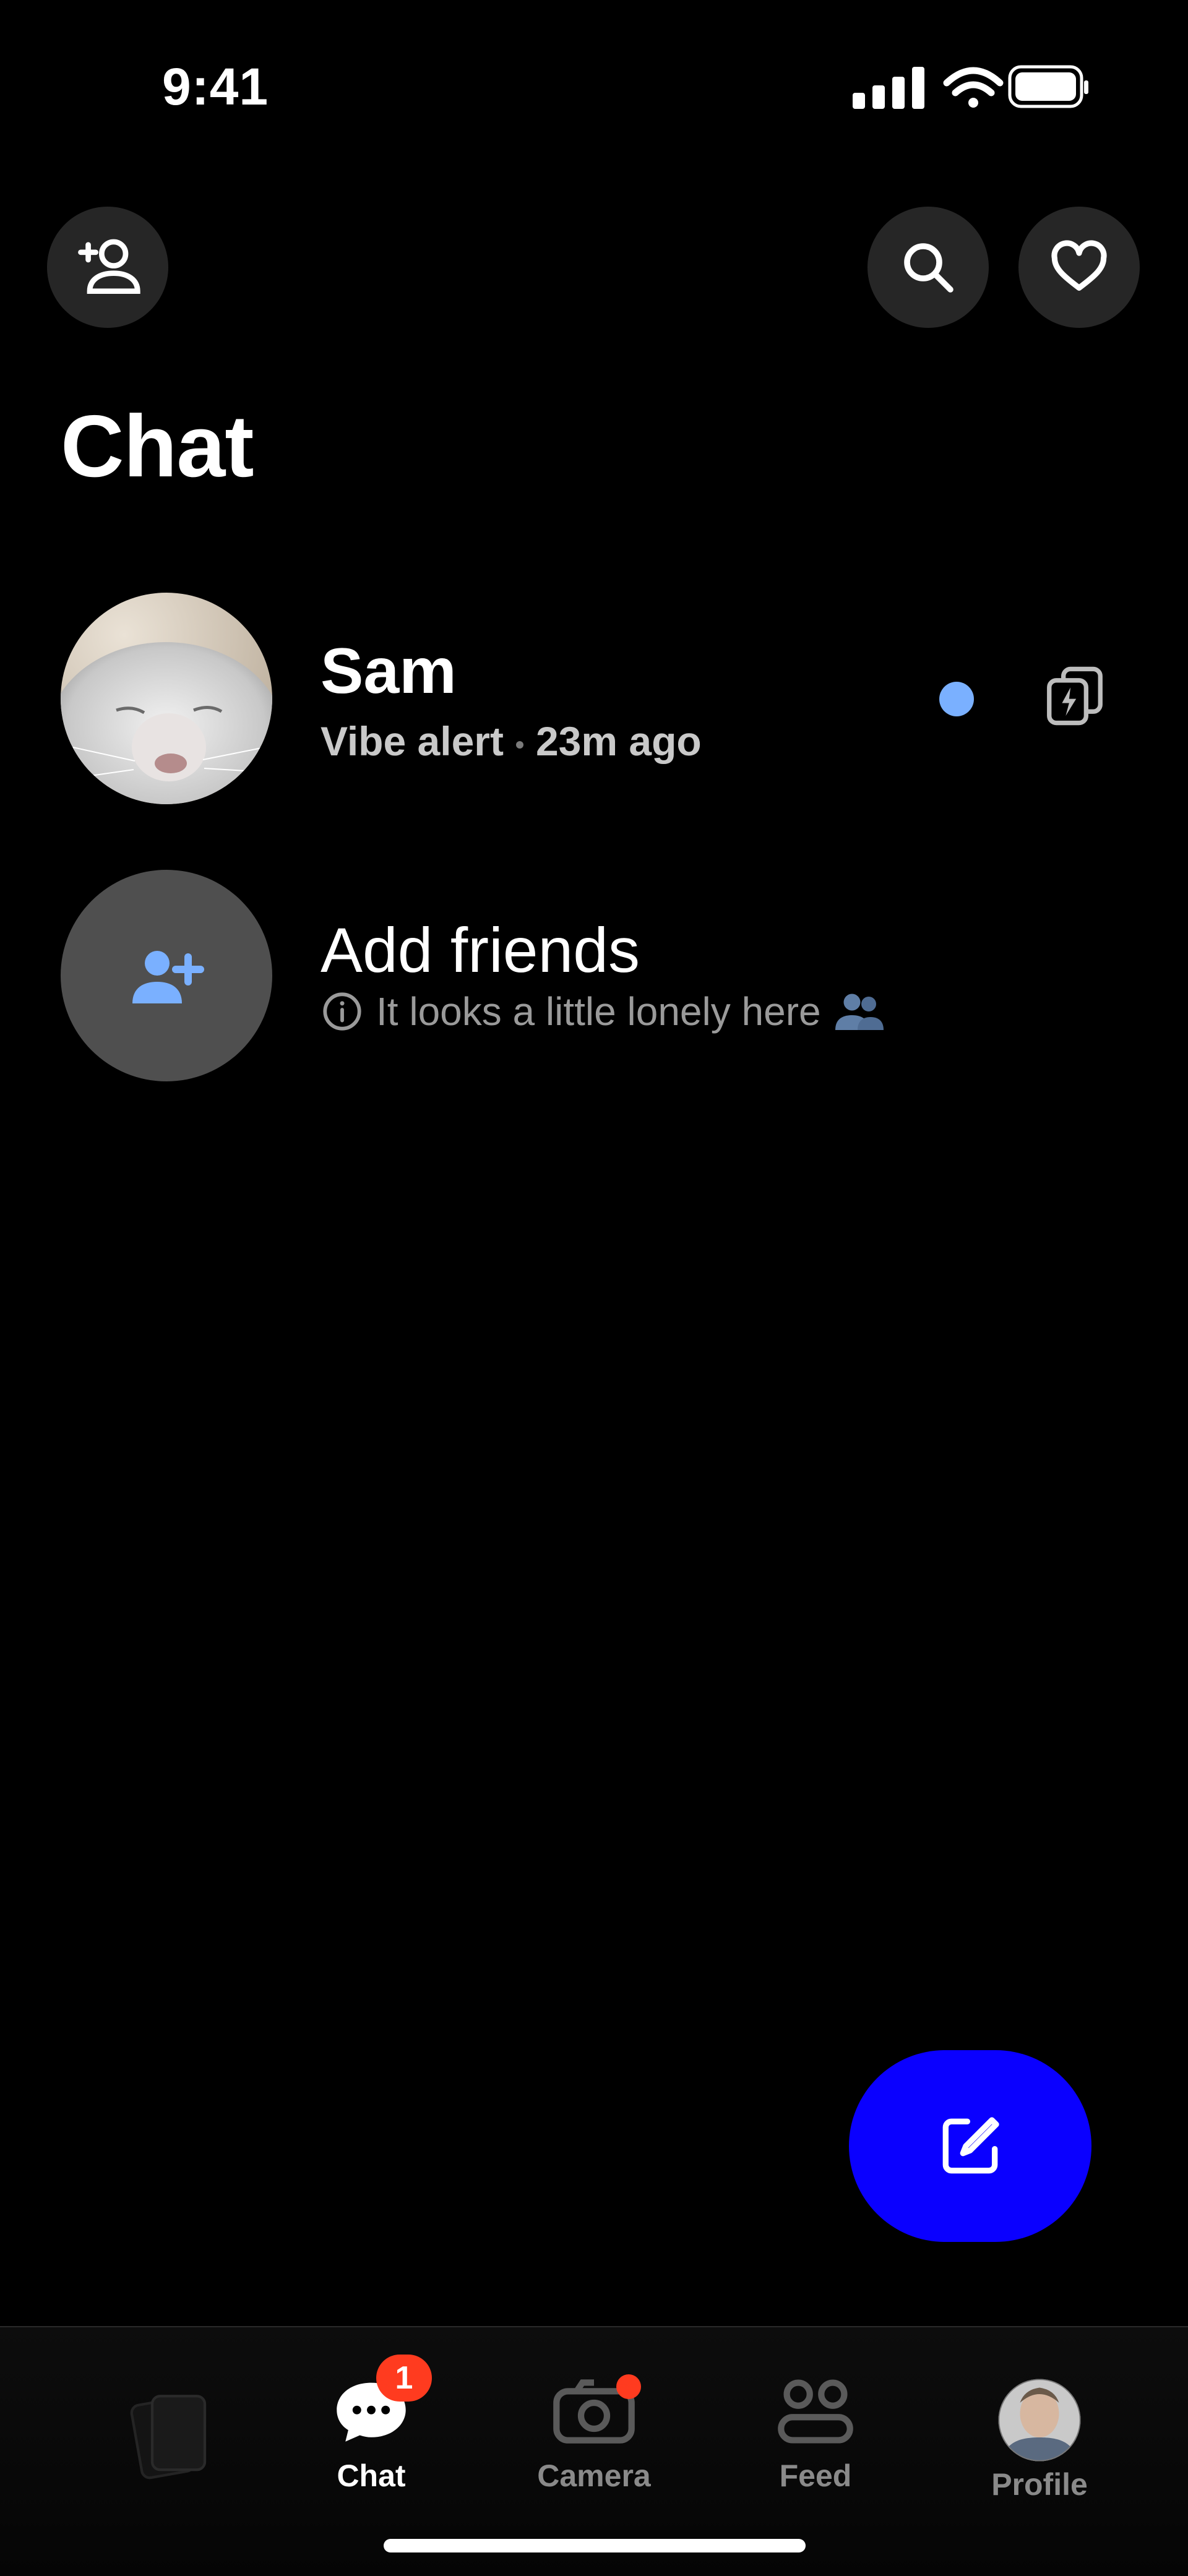 This screenshot has width=1188, height=2576. What do you see at coordinates (157, 446) in the screenshot?
I see `page-title: Chat` at bounding box center [157, 446].